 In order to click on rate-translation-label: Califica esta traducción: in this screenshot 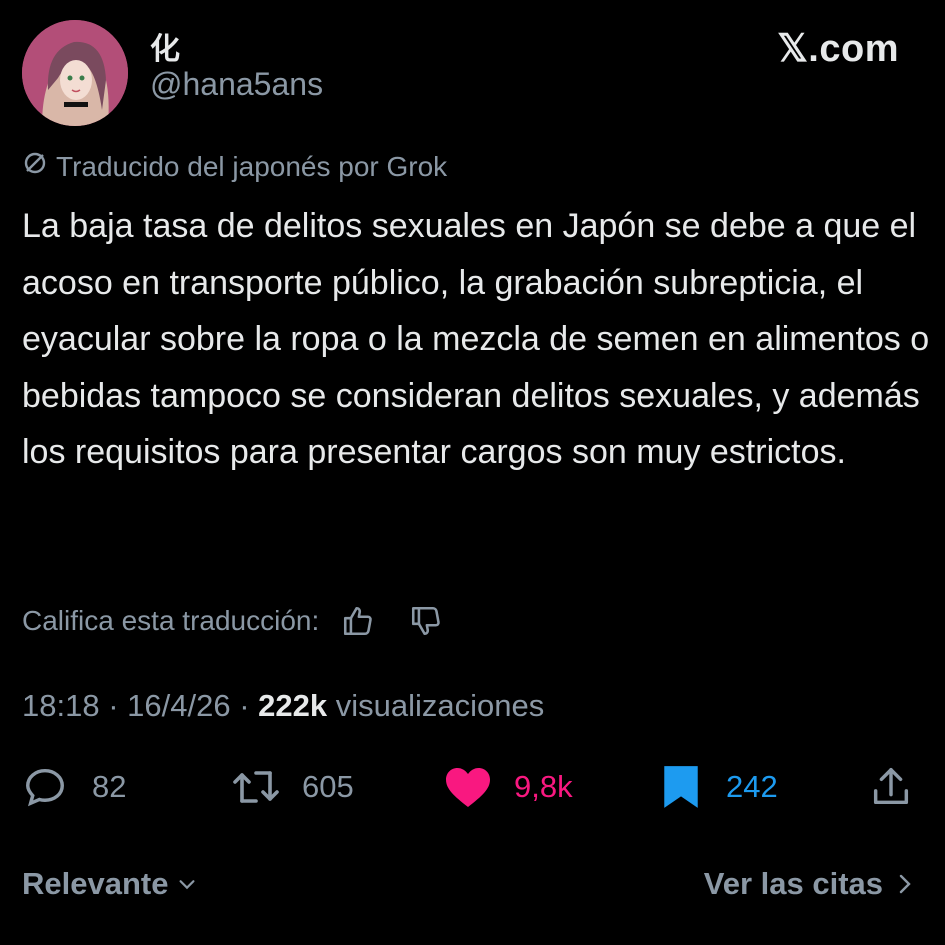, I will do `click(171, 620)`.